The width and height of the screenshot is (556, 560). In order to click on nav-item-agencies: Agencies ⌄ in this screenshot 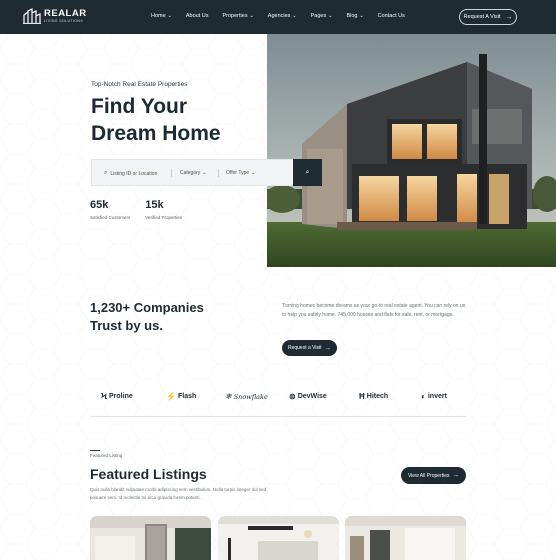, I will do `click(282, 16)`.